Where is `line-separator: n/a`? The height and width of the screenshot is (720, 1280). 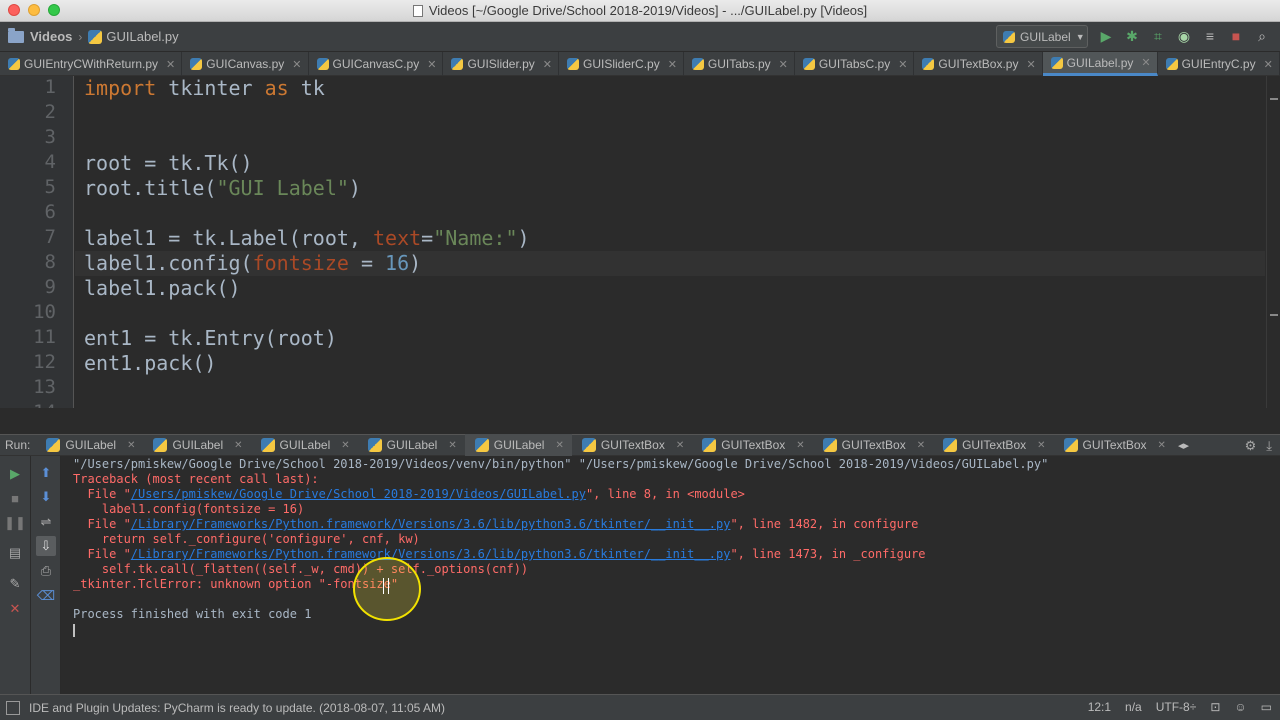
line-separator: n/a is located at coordinates (1133, 707).